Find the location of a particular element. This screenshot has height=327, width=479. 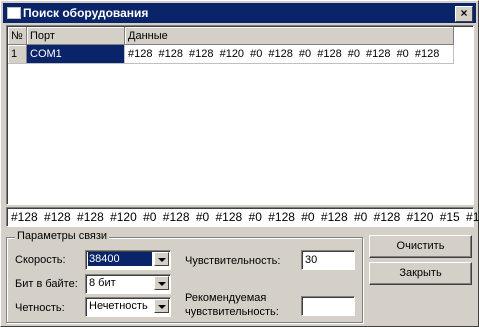

bits-value: 8 бит is located at coordinates (102, 283).